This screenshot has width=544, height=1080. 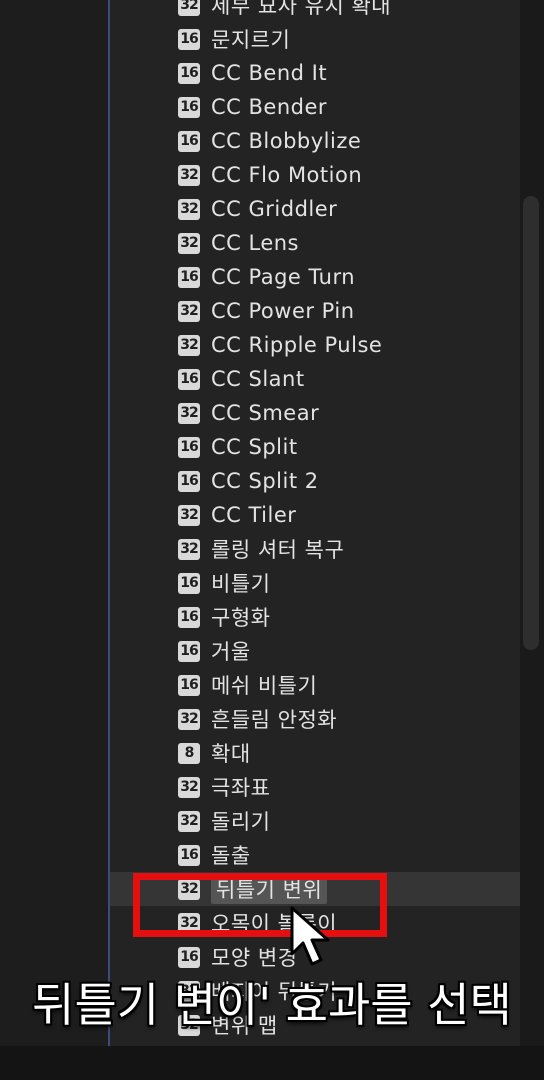 I want to click on effect-label: 문지르기, so click(x=251, y=40).